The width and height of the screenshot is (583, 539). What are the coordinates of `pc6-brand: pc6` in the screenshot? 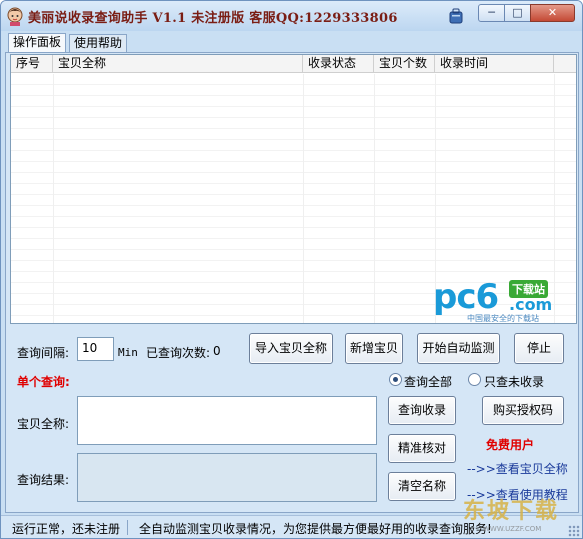 It's located at (466, 297).